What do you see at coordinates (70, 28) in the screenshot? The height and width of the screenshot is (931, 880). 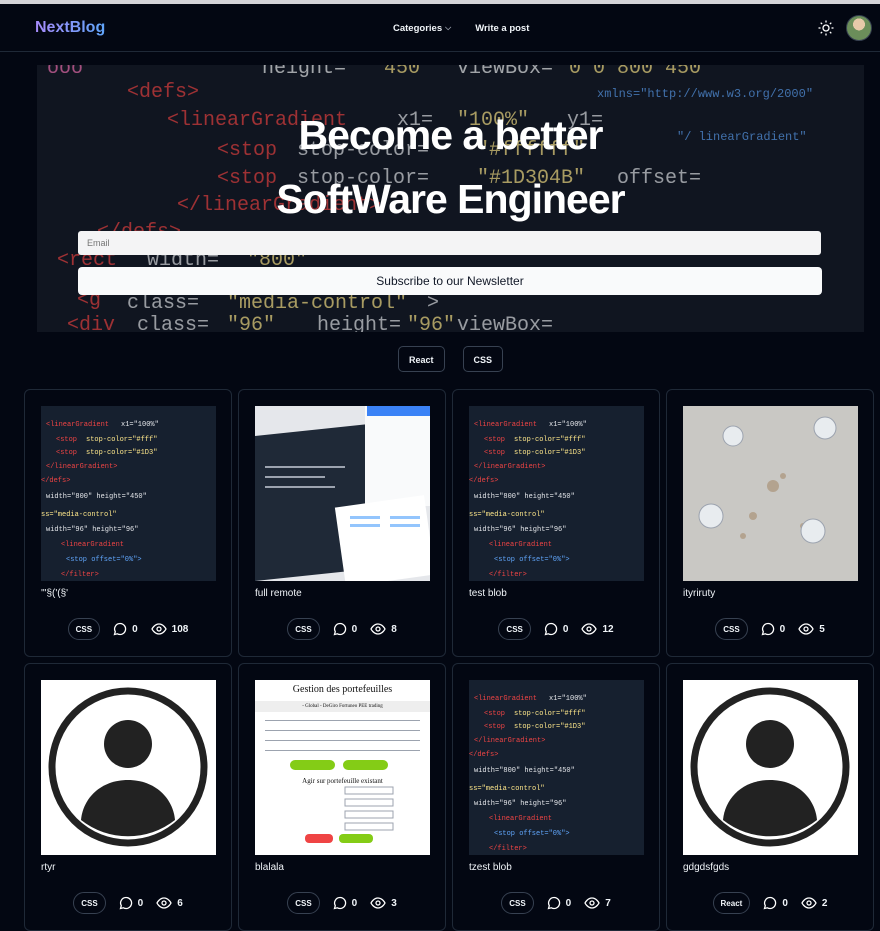 I see `brand-logo: NextBlog` at bounding box center [70, 28].